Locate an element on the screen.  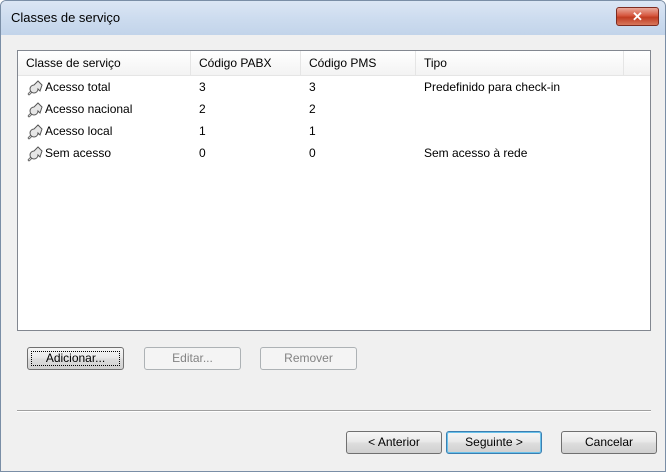
column-header-filler is located at coordinates (637, 63).